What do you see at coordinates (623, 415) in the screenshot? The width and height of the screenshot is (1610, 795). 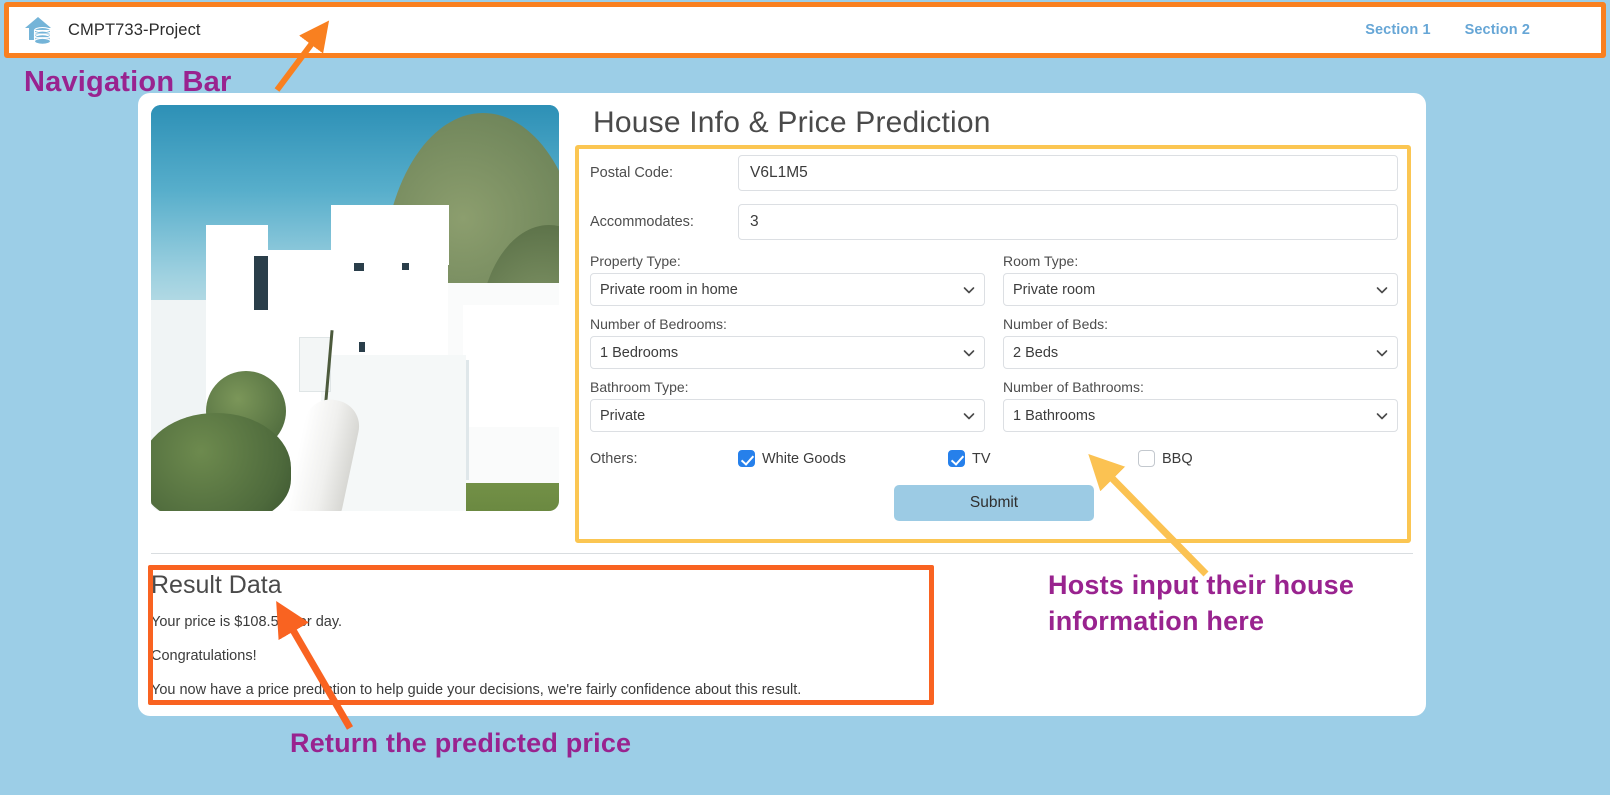 I see `bathroom-type-value: Private` at bounding box center [623, 415].